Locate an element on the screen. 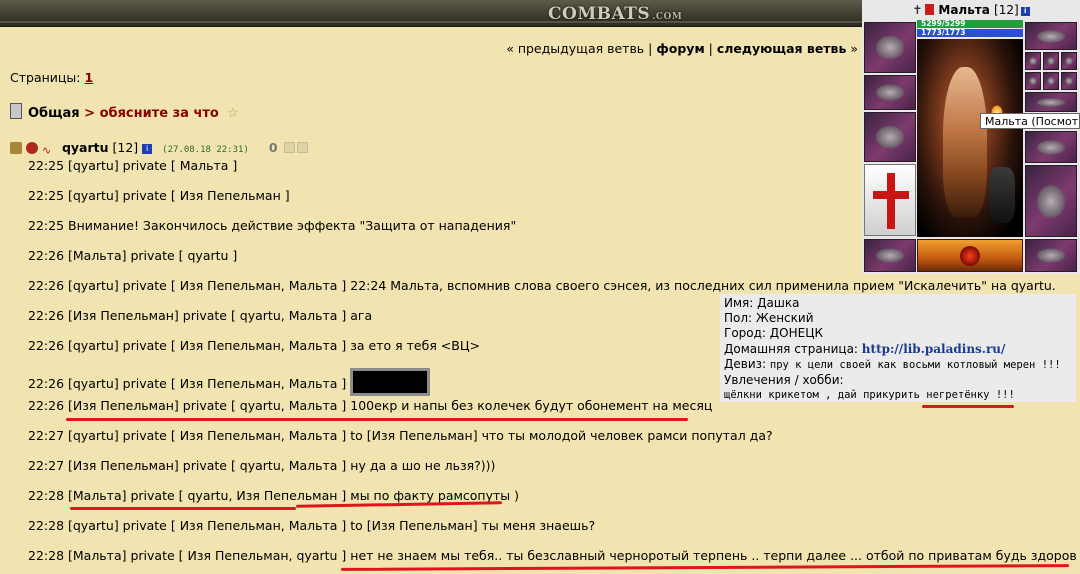 This screenshot has height=574, width=1080. homepage-label: Домашняя страница: is located at coordinates (793, 348).